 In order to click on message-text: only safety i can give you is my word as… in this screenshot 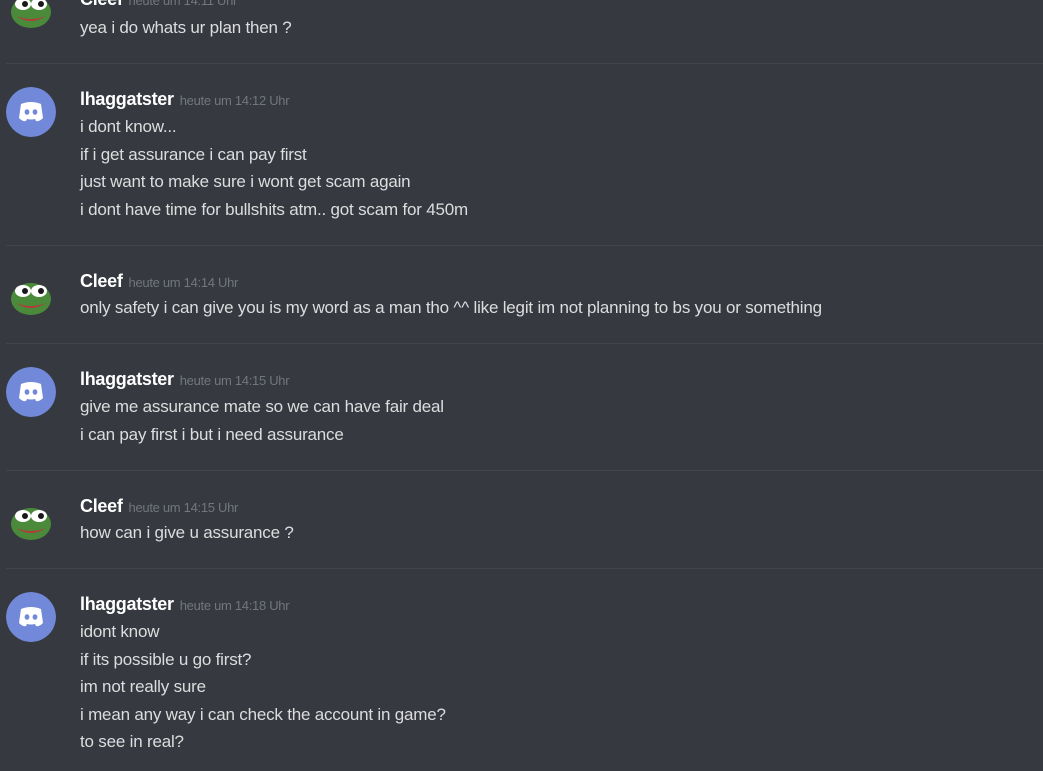, I will do `click(451, 307)`.